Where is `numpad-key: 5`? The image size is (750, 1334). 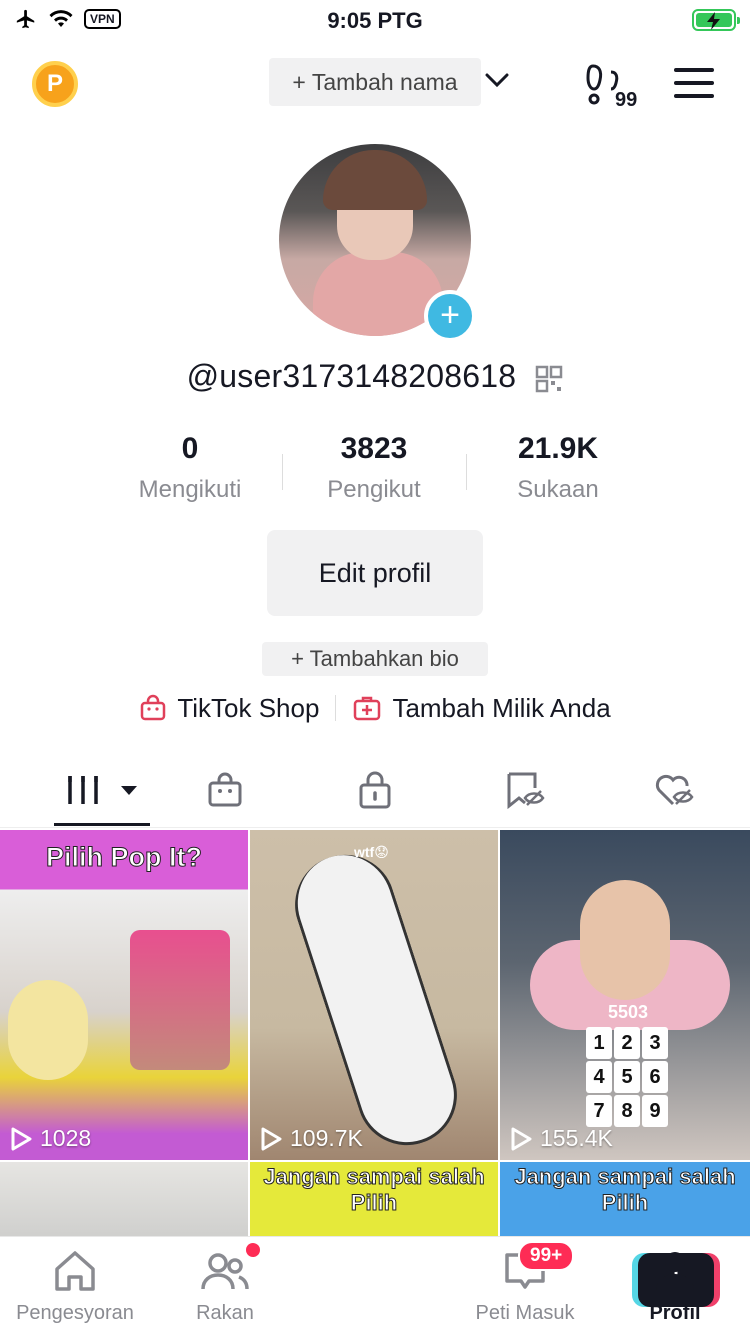 numpad-key: 5 is located at coordinates (627, 1077).